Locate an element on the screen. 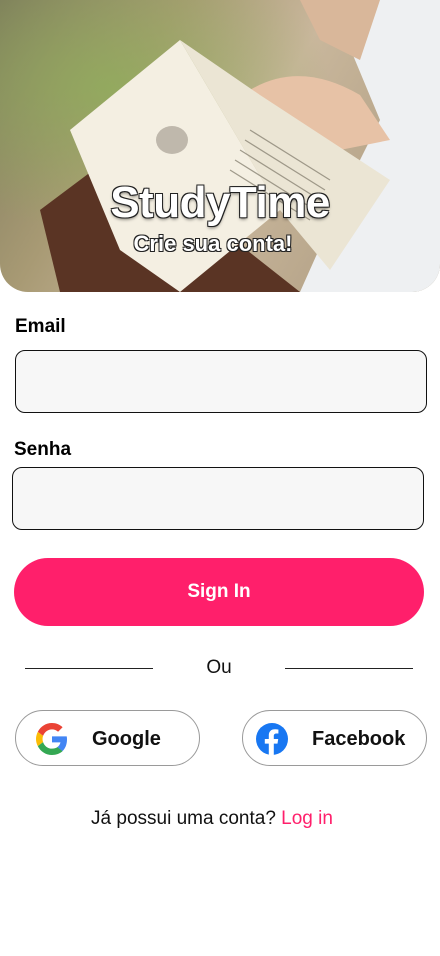 This screenshot has width=440, height=956. password-label: Senha is located at coordinates (43, 449).